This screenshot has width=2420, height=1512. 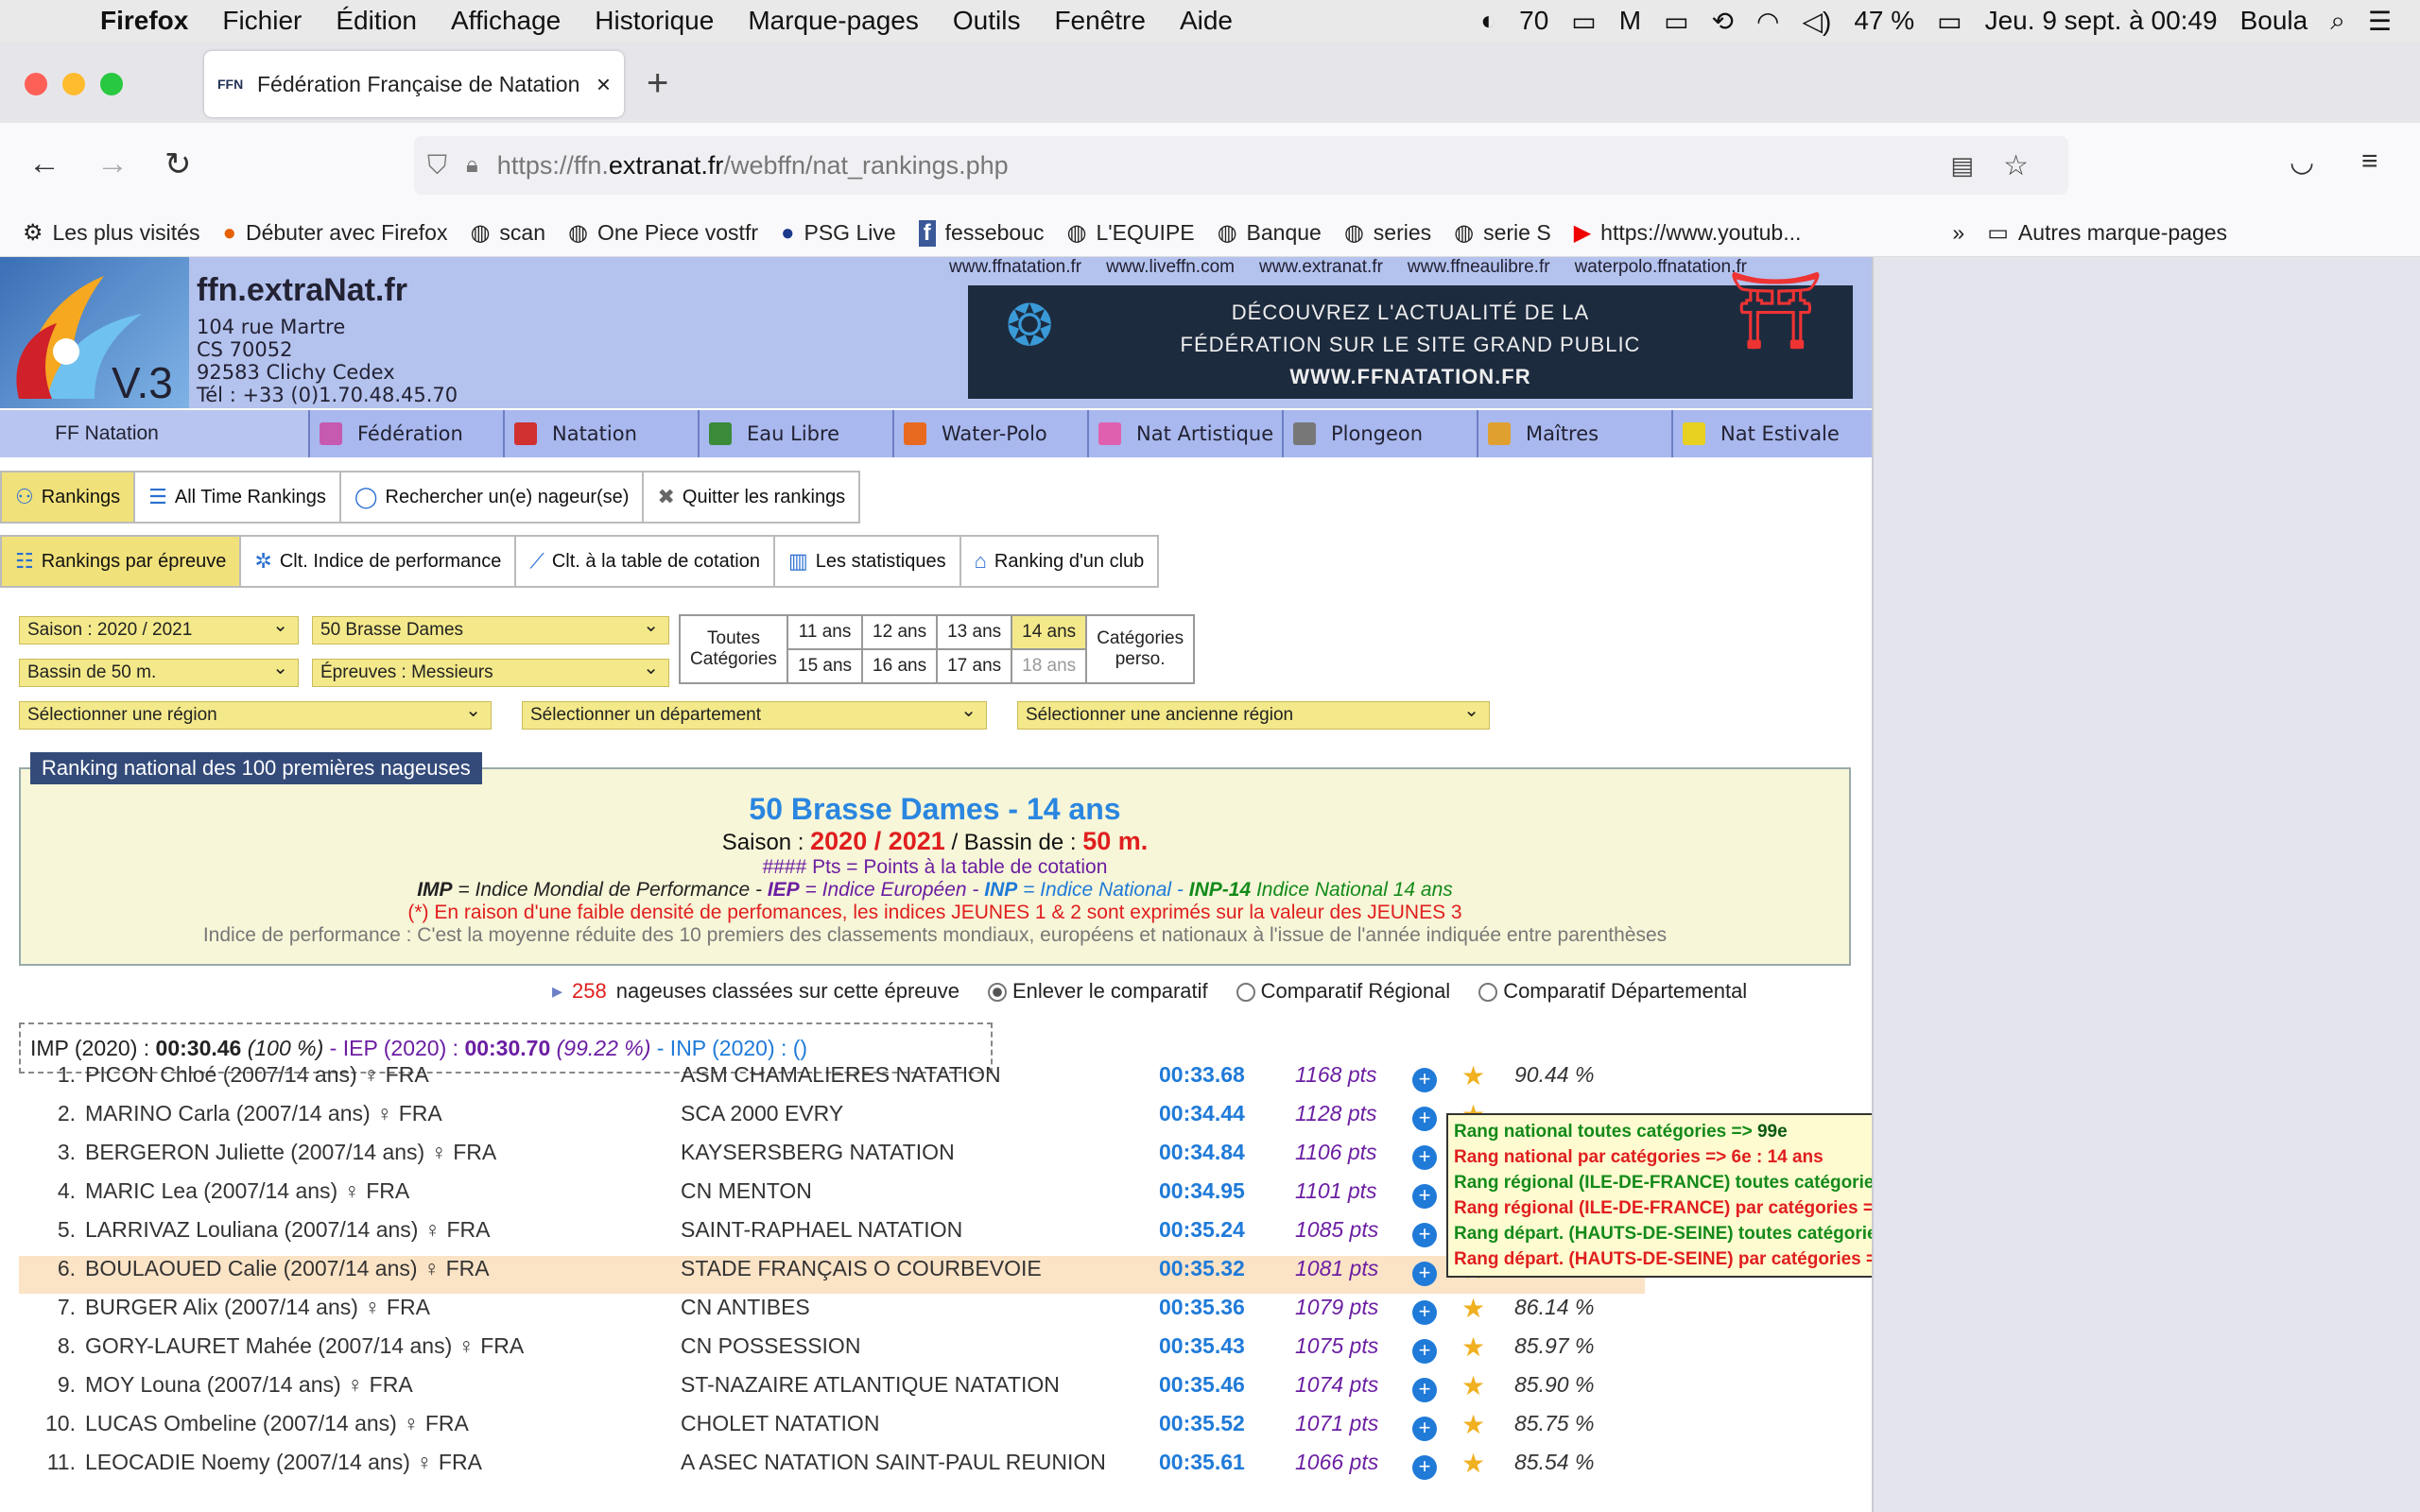 I want to click on row-time: 00:35.46, so click(x=1202, y=1385).